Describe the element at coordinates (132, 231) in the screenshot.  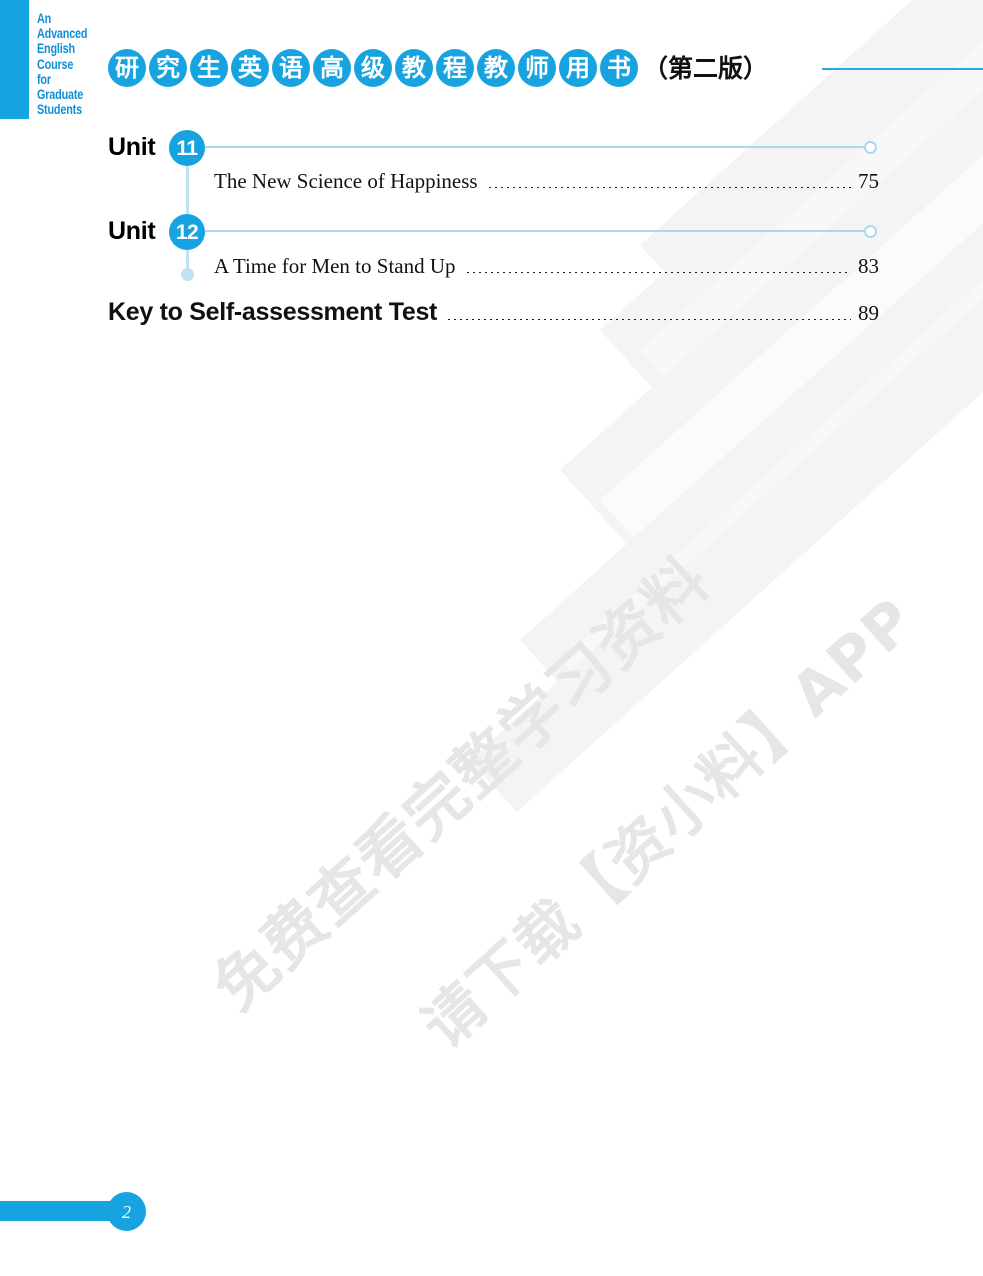
I see `unit-label-12: Unit` at that location.